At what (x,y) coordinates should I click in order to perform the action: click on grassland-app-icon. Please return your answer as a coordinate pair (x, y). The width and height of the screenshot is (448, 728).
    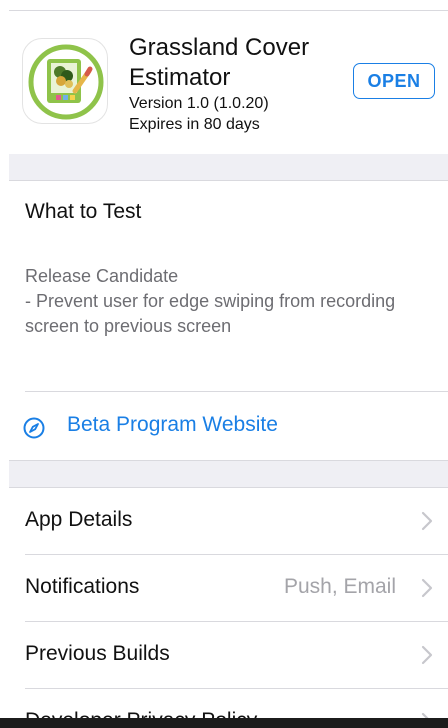
    Looking at the image, I should click on (65, 81).